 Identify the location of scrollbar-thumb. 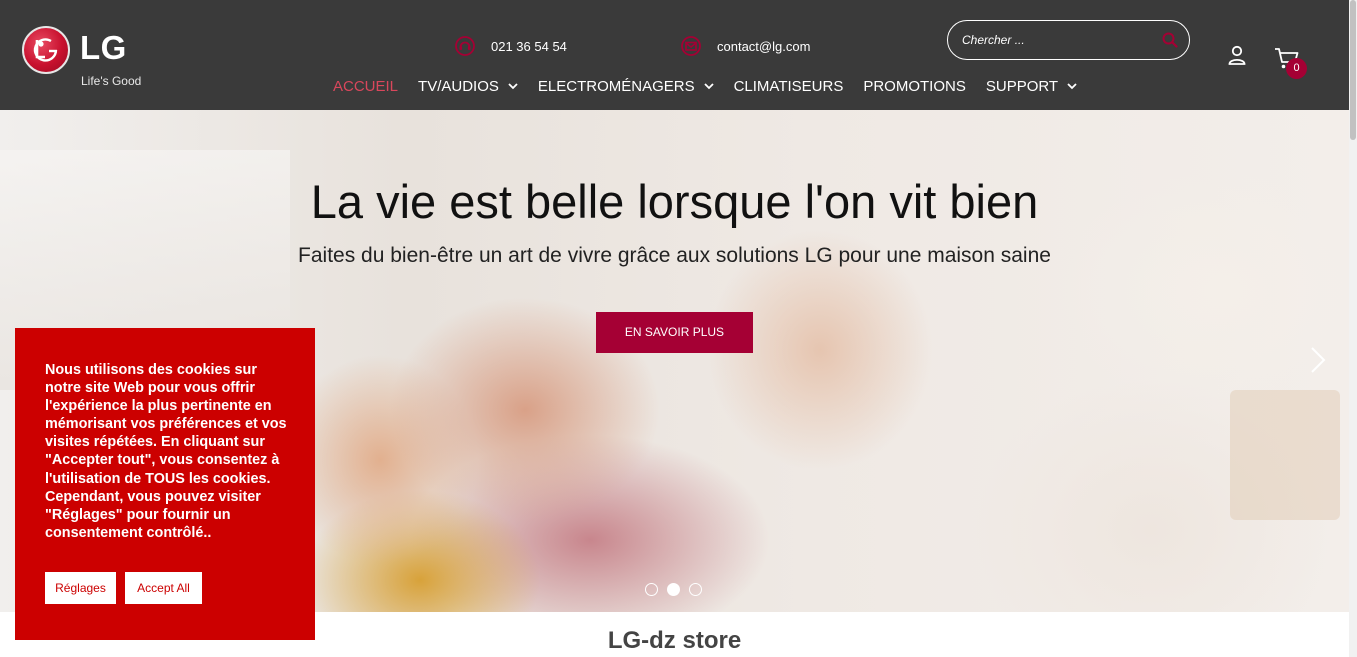
(1353, 70).